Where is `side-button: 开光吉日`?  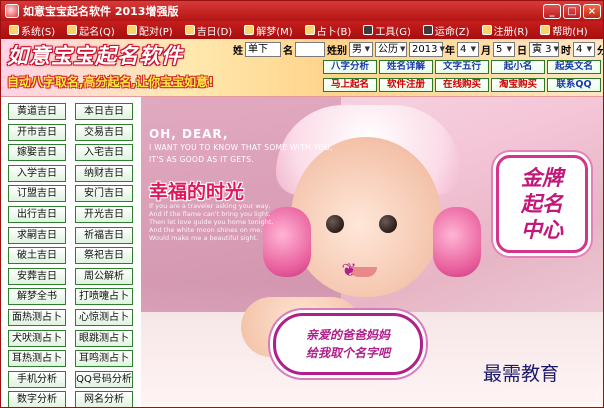 side-button: 开光吉日 is located at coordinates (104, 214).